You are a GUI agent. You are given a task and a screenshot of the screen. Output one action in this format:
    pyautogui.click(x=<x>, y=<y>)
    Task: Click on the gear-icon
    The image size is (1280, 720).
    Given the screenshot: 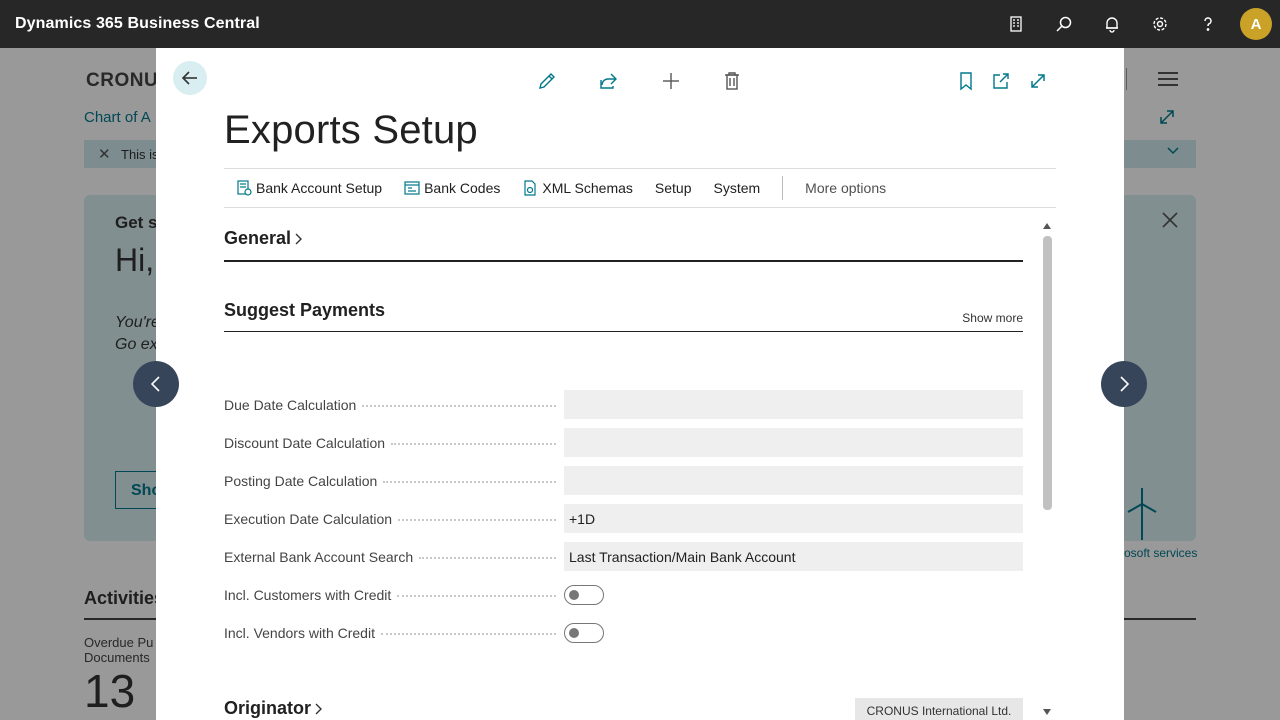 What is the action you would take?
    pyautogui.click(x=1160, y=24)
    